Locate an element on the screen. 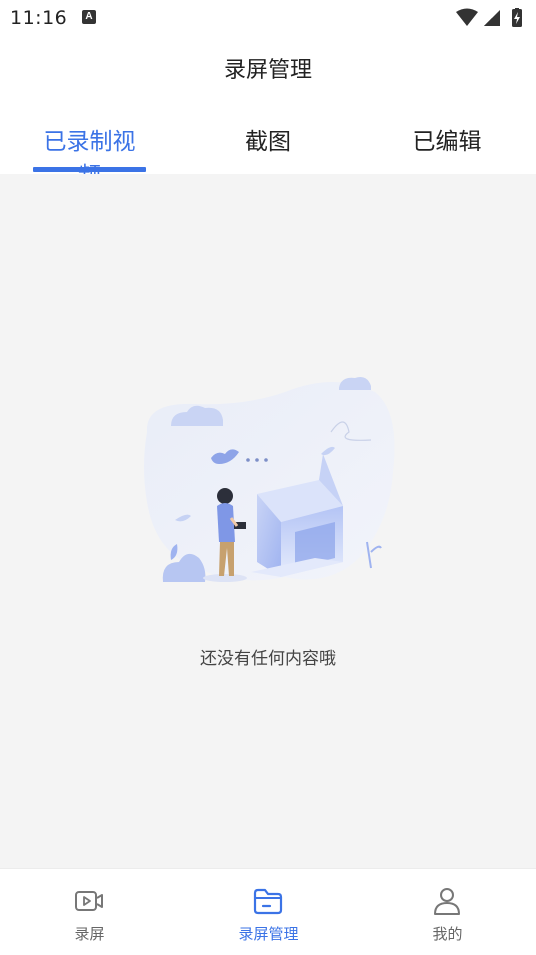 The height and width of the screenshot is (955, 536). nav-item-profile: 我的 is located at coordinates (447, 912).